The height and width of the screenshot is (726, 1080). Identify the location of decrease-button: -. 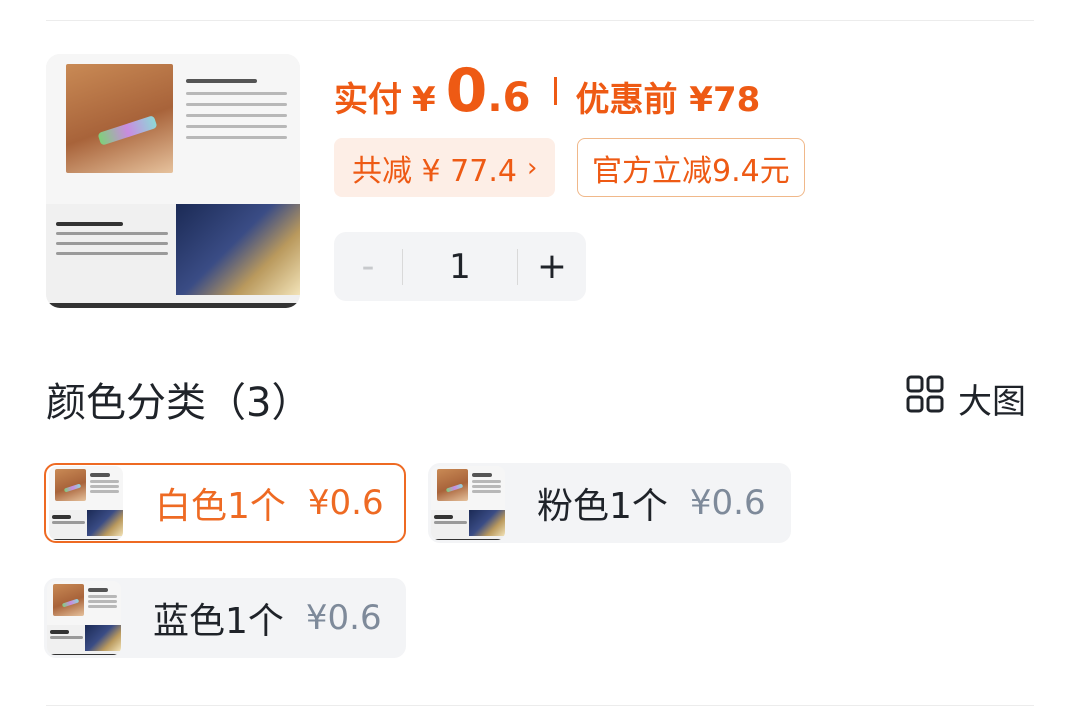
(368, 266).